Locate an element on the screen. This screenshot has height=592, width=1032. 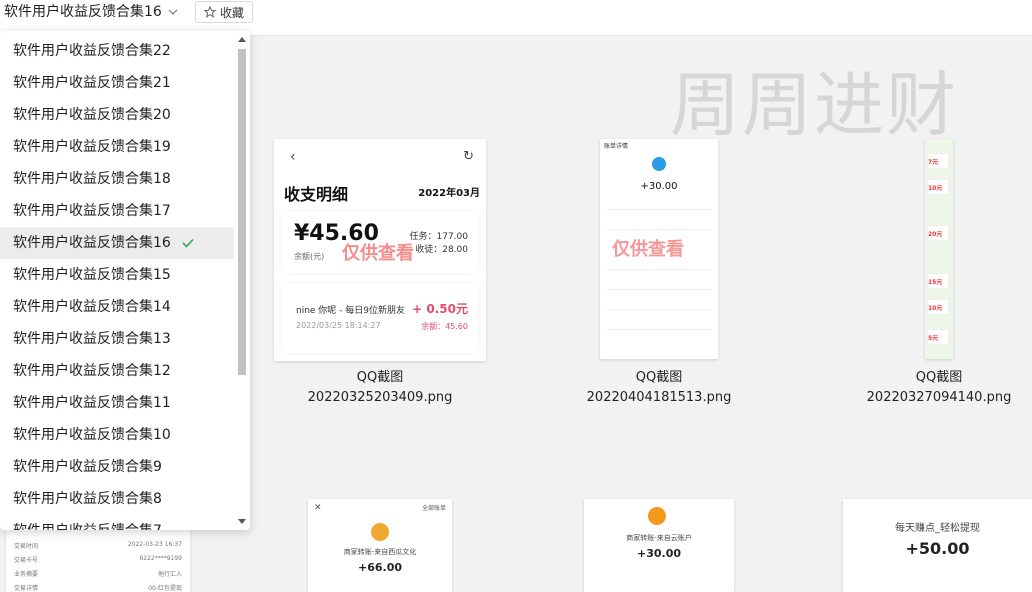
amount-label: 7元 is located at coordinates (933, 162).